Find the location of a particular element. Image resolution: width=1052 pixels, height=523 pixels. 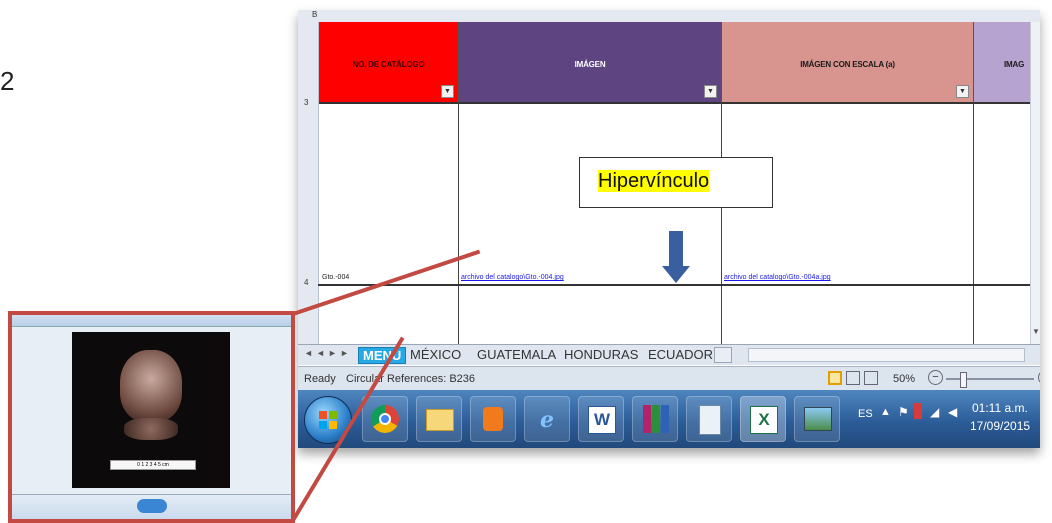

file-explorer-icon is located at coordinates (439, 419).